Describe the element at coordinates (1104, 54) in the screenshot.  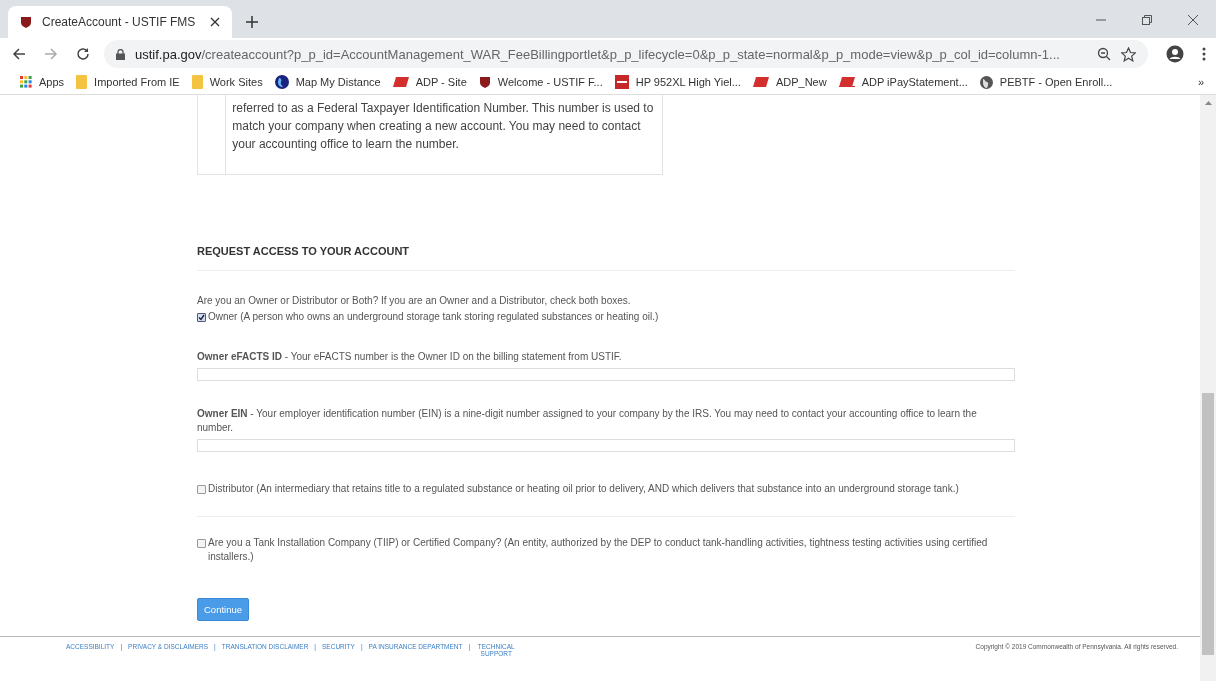
I see `zoom-out-icon` at that location.